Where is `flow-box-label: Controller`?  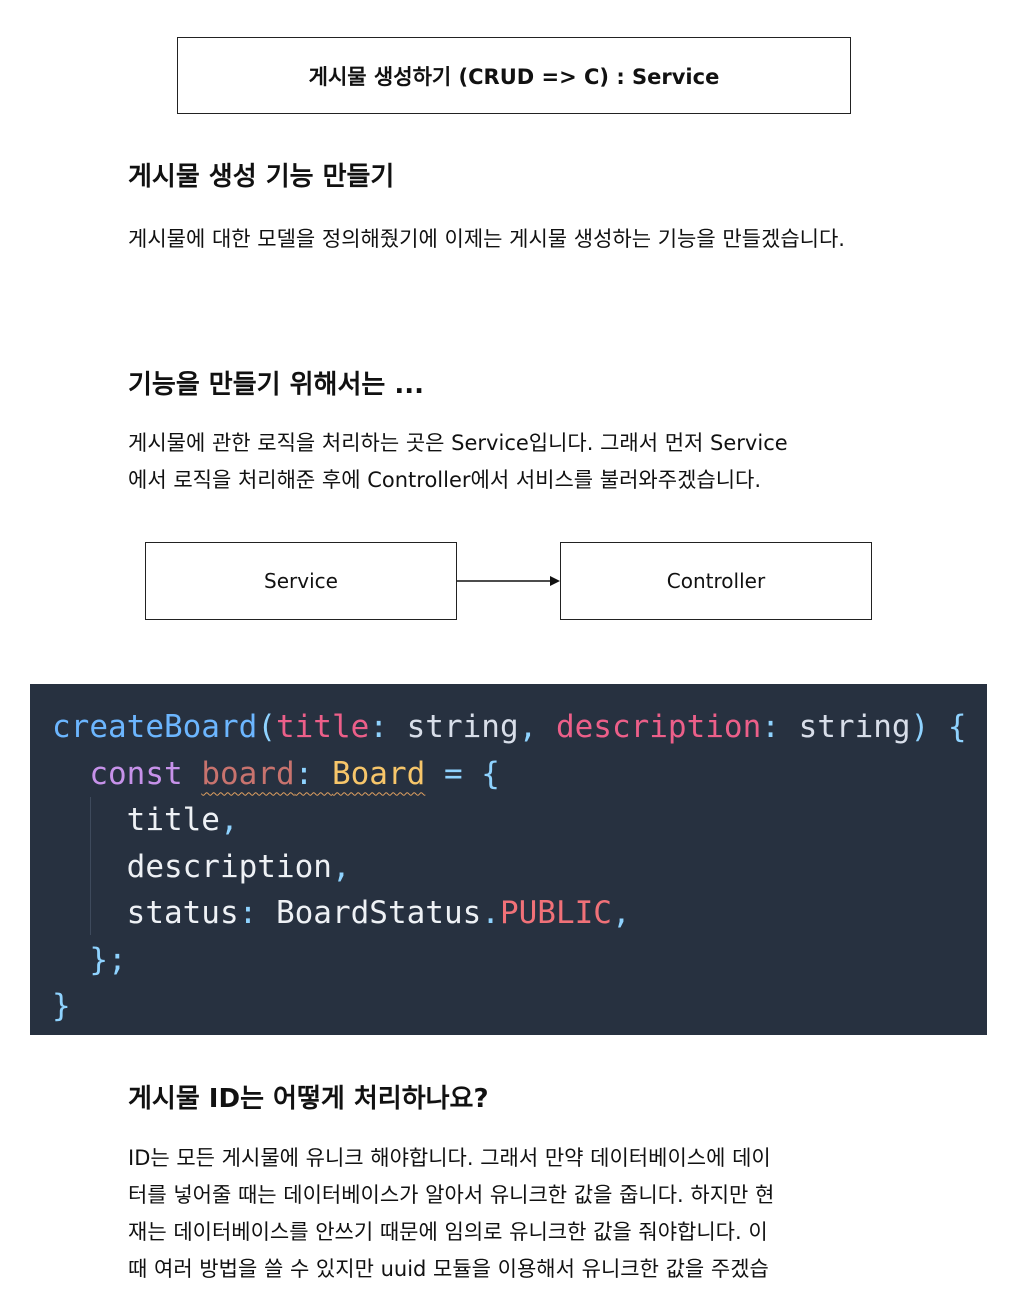
flow-box-label: Controller is located at coordinates (716, 581).